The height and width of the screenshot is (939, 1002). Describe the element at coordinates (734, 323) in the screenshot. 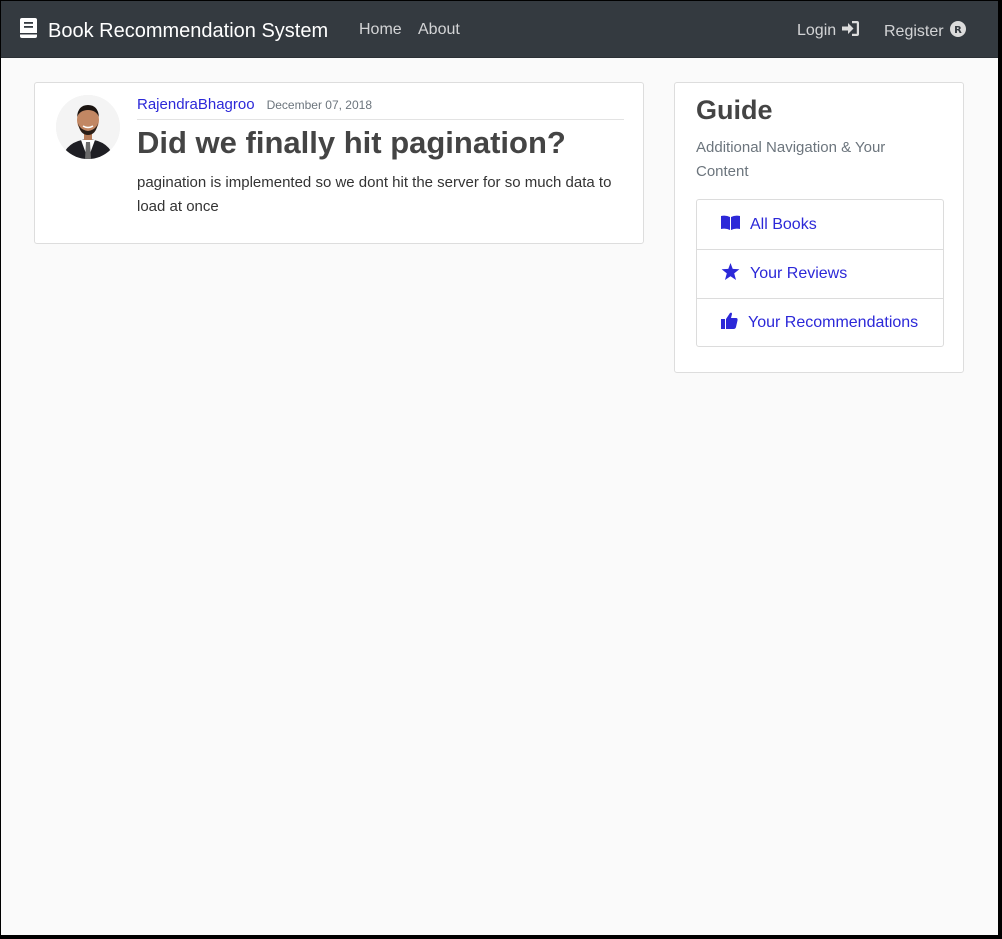

I see `thumbs-up-icon` at that location.